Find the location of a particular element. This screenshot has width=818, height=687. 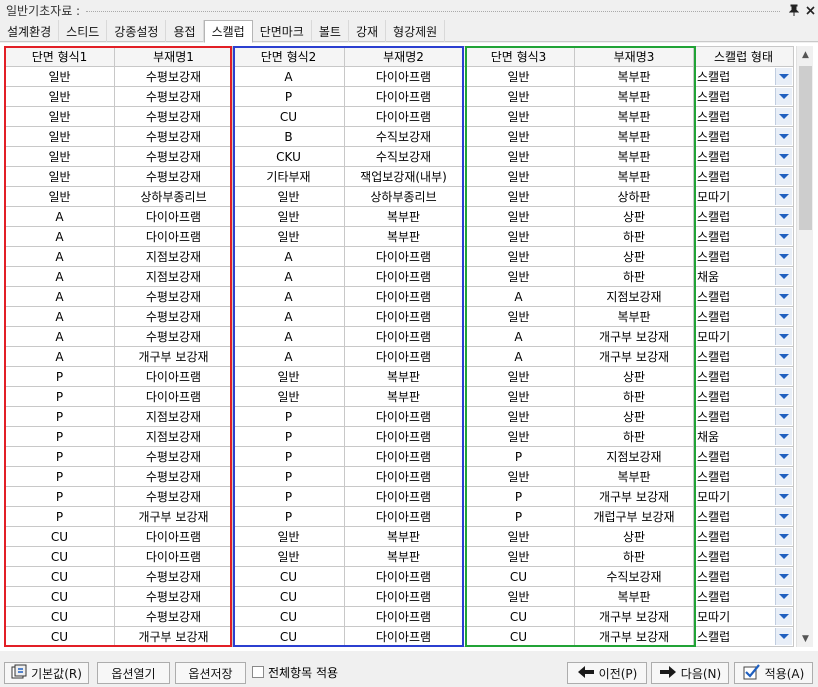

tab-0: 설계환경 is located at coordinates (30, 31).